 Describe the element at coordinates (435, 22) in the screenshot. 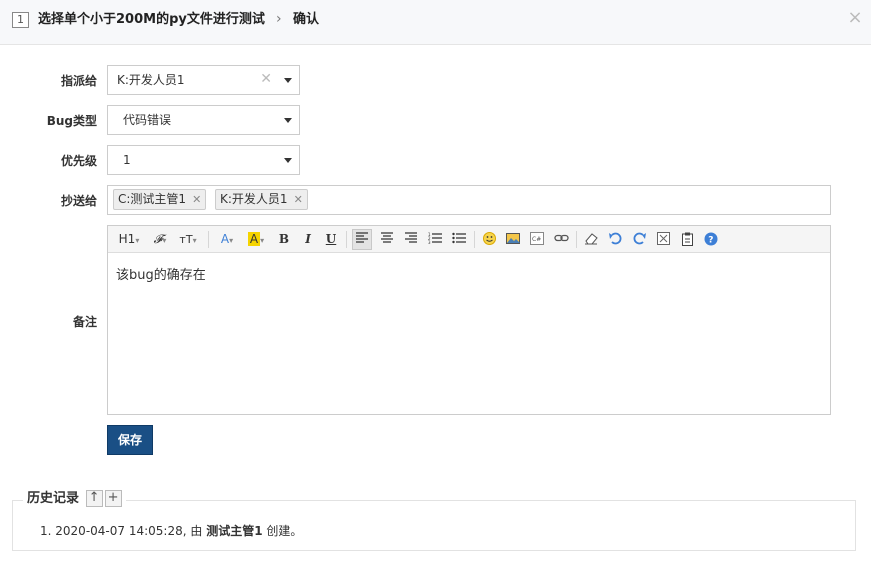

I see `modal-header: 1 选择单个小于200M的py文件进行测试 › 确认 ×` at that location.